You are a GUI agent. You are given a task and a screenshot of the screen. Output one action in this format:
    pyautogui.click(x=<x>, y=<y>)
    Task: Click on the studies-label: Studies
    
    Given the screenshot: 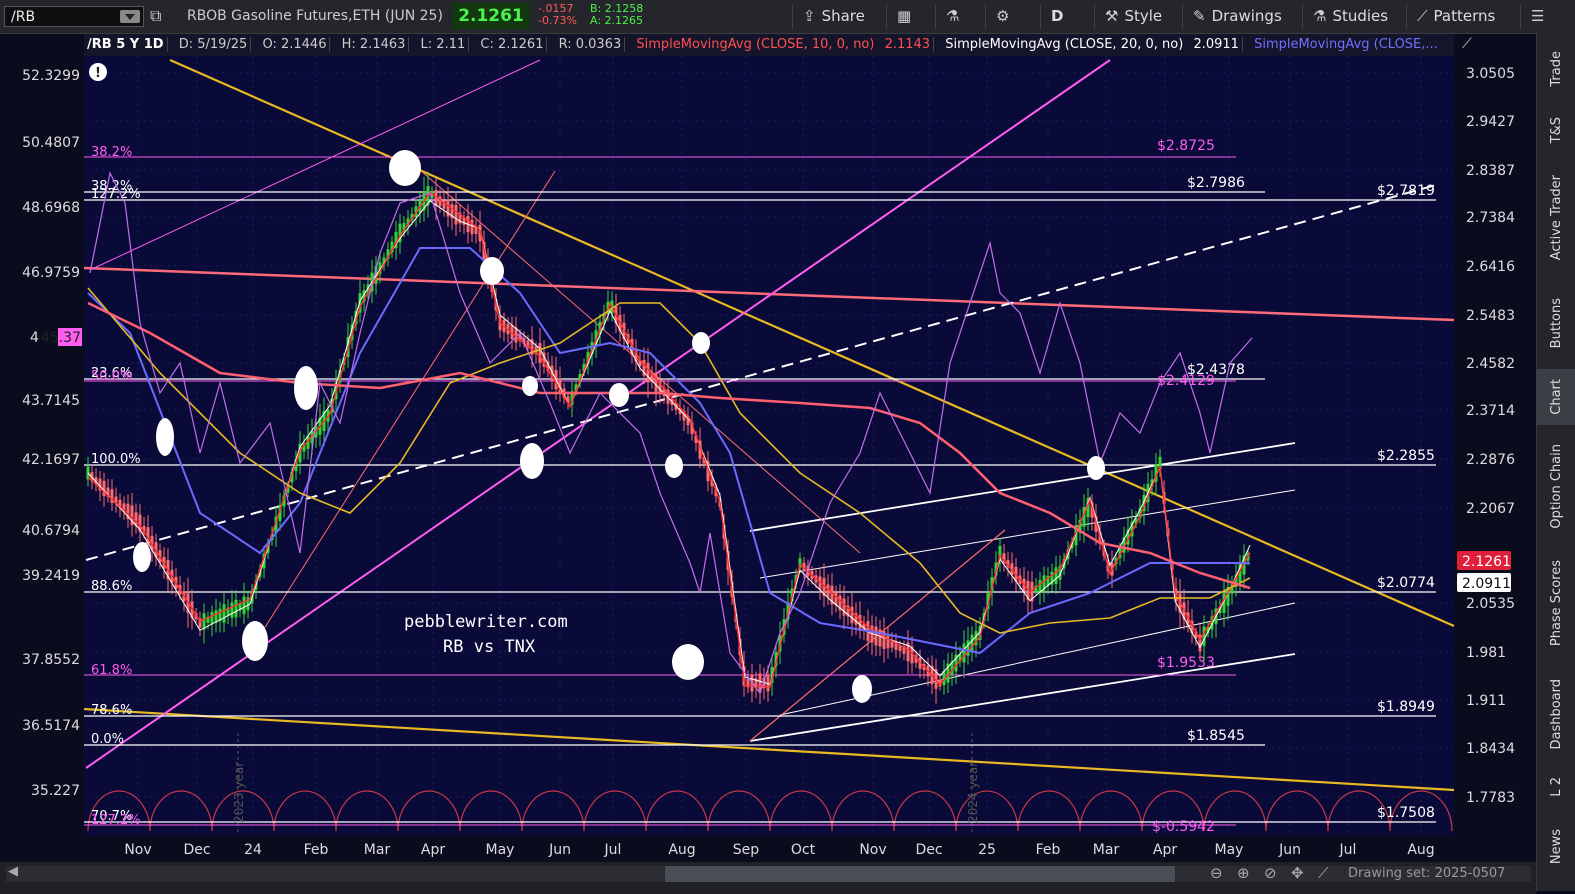 What is the action you would take?
    pyautogui.click(x=1360, y=16)
    